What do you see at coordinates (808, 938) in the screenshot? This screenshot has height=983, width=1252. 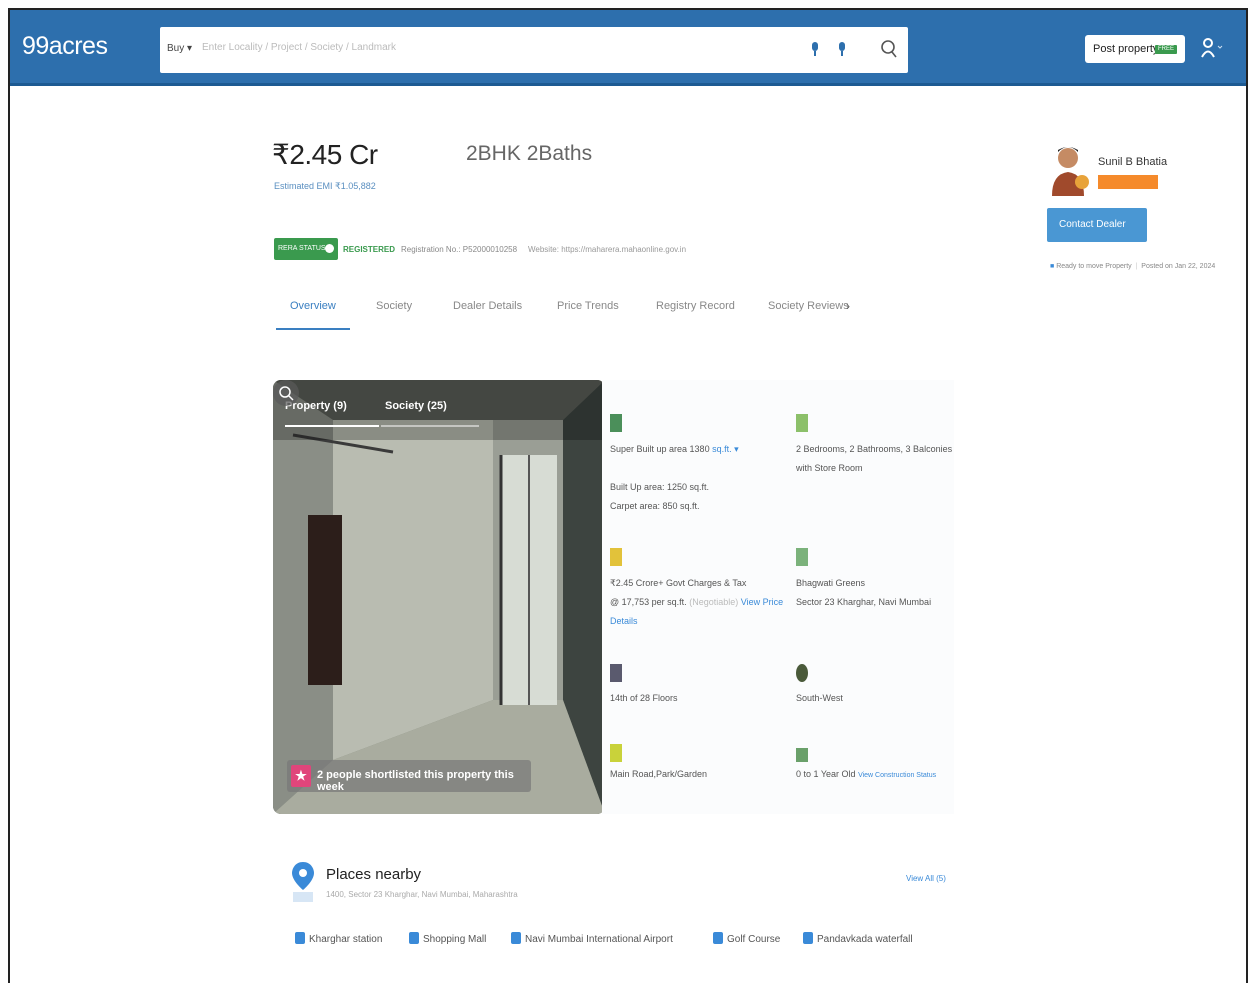 I see `waterfall-icon` at bounding box center [808, 938].